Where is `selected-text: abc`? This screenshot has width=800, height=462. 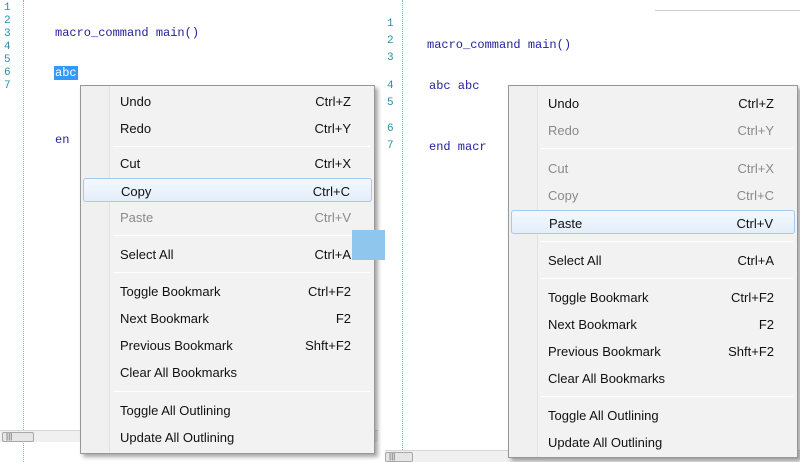
selected-text: abc is located at coordinates (66, 73).